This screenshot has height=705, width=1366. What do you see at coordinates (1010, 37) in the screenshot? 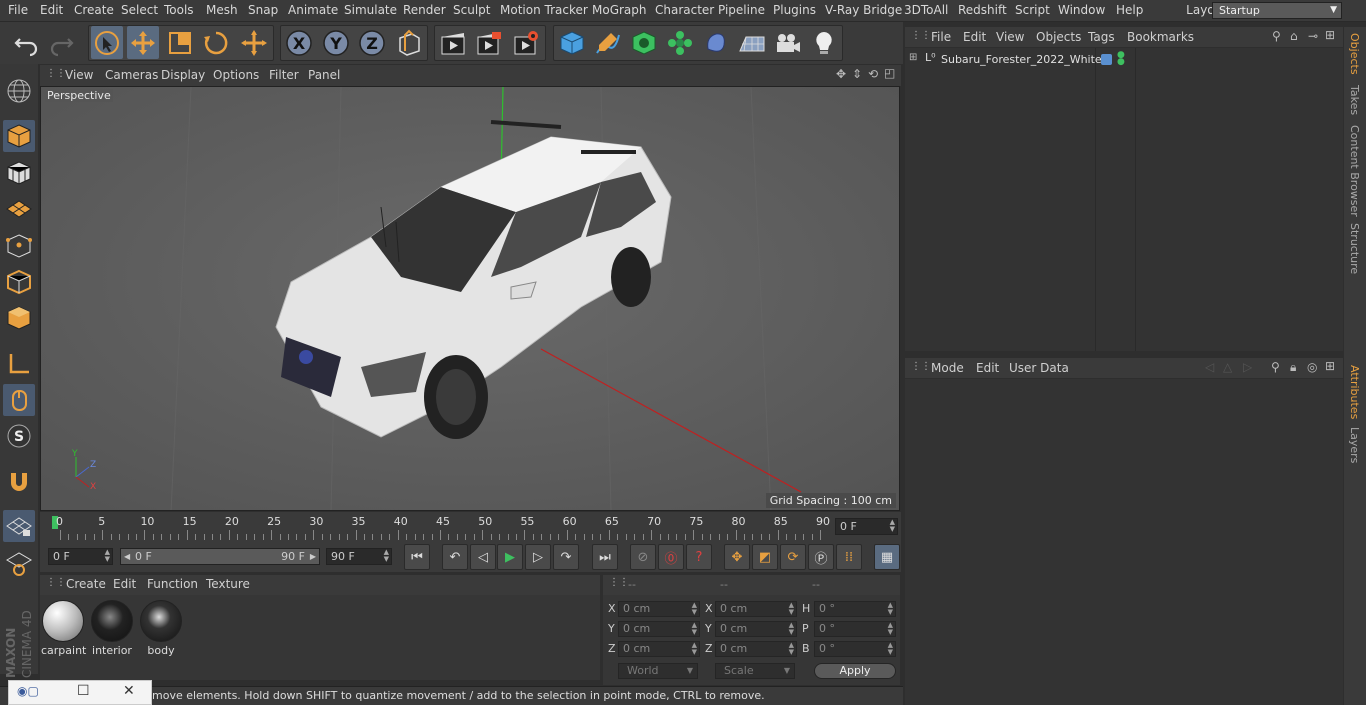
I see `objects-menu-view: View` at bounding box center [1010, 37].